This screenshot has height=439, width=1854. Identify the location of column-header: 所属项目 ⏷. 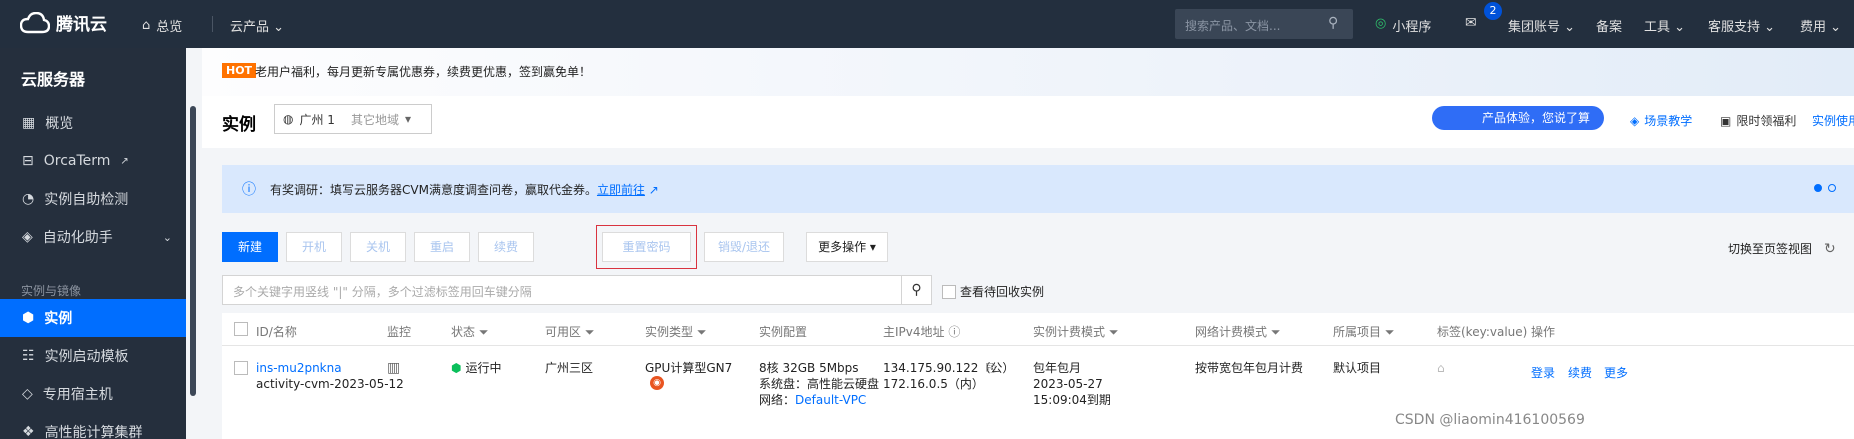
(1363, 331).